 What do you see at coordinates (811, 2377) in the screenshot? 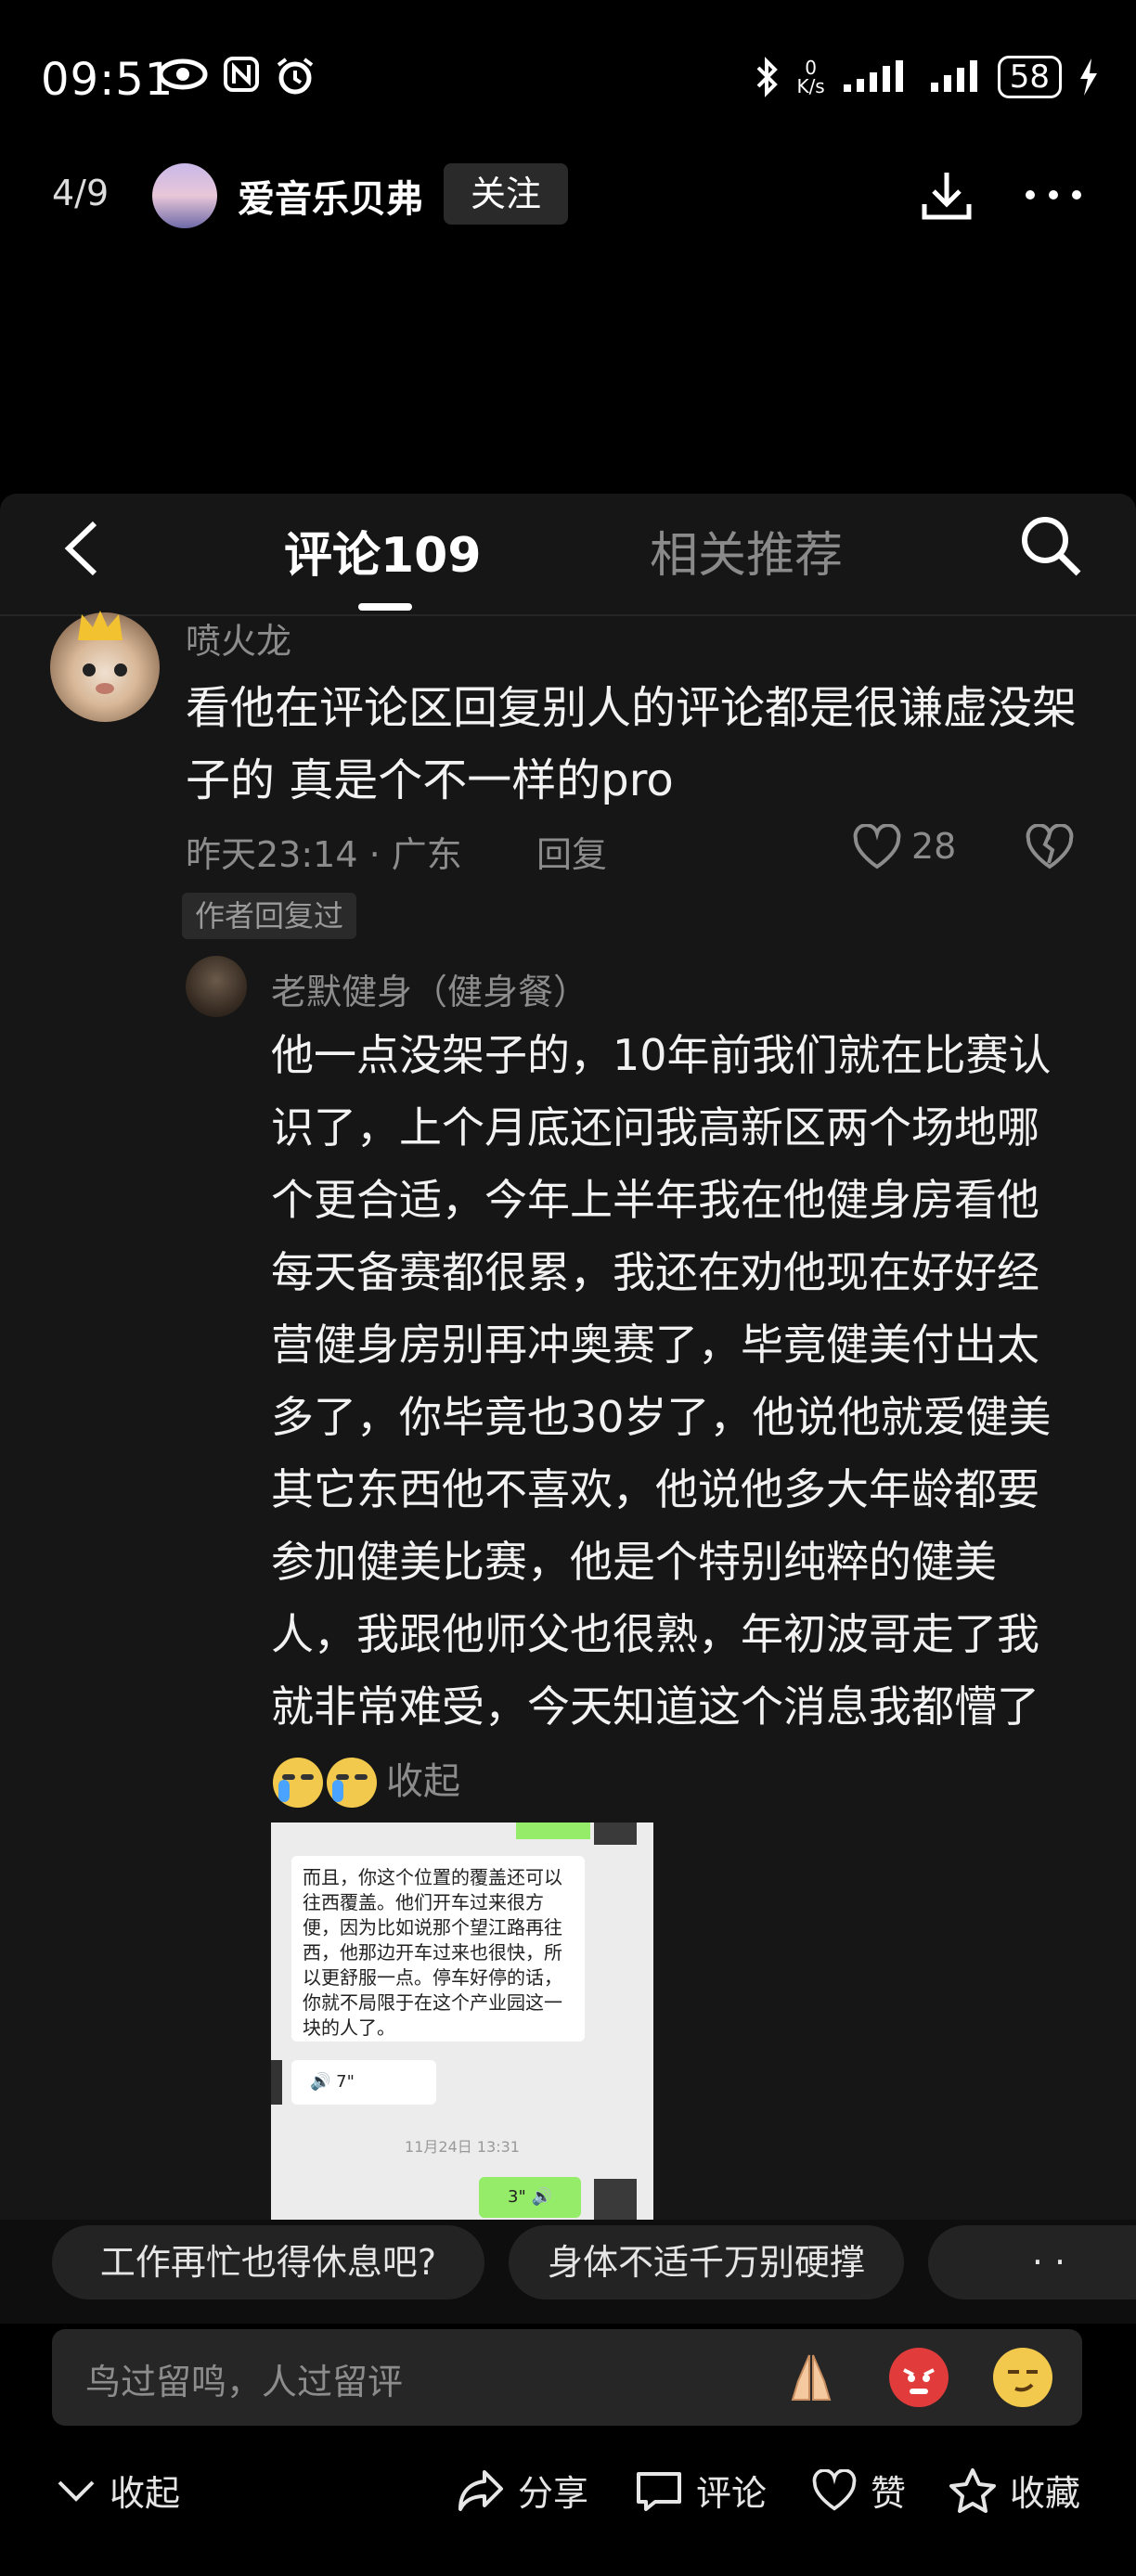
I see `pray-emoji-icon` at bounding box center [811, 2377].